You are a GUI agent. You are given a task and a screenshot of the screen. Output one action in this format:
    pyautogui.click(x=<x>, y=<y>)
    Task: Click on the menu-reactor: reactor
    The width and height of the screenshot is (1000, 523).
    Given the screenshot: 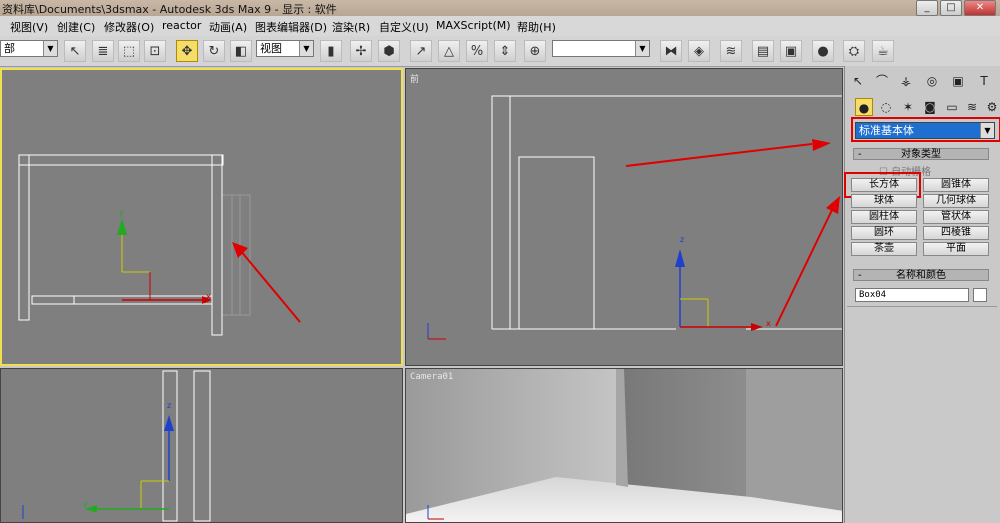 What is the action you would take?
    pyautogui.click(x=181, y=25)
    